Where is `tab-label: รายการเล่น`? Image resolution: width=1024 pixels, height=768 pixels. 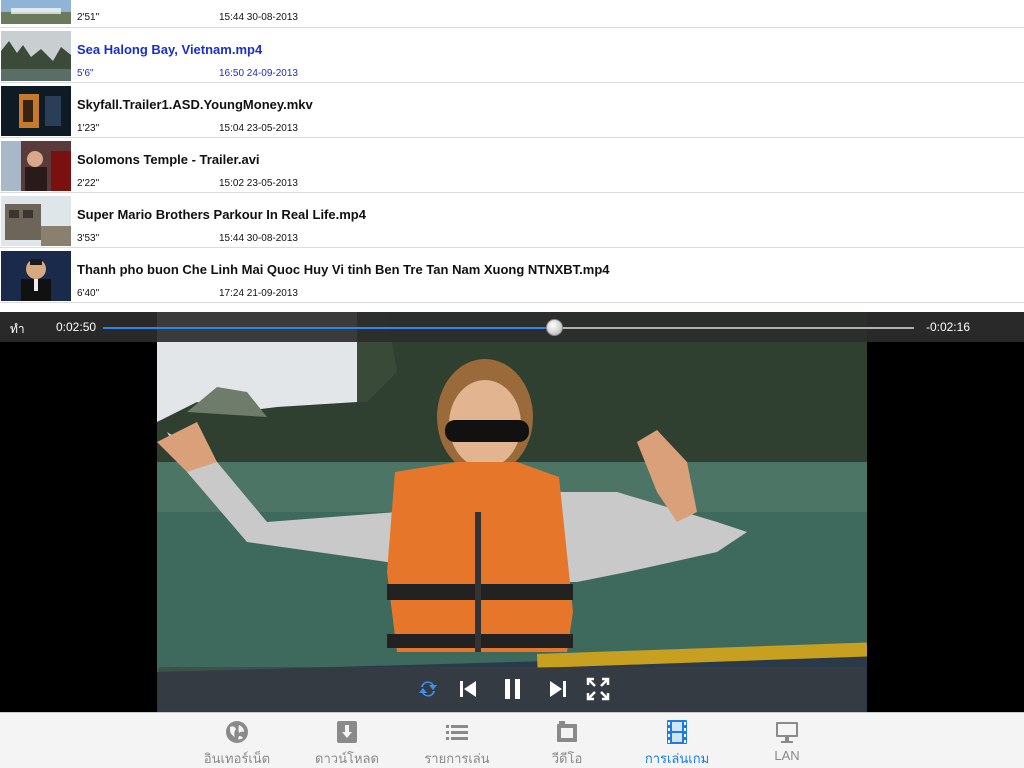
tab-label: รายการเล่น is located at coordinates (457, 758).